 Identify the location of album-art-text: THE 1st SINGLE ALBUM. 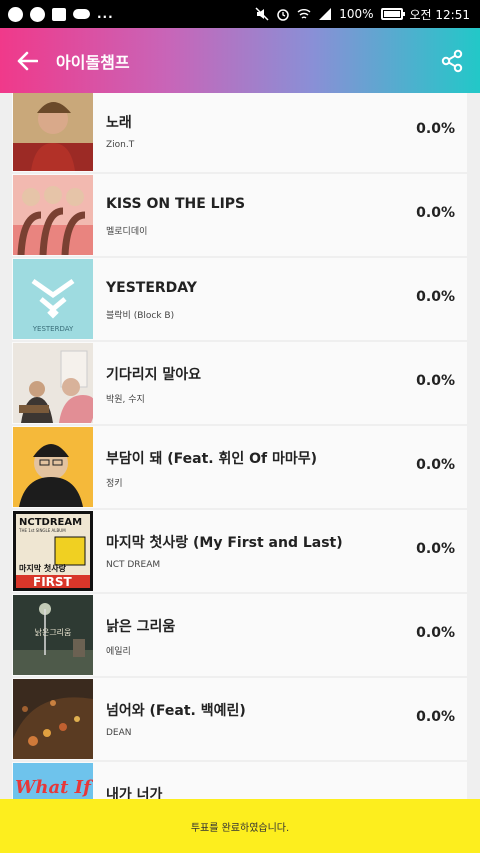
(42, 530).